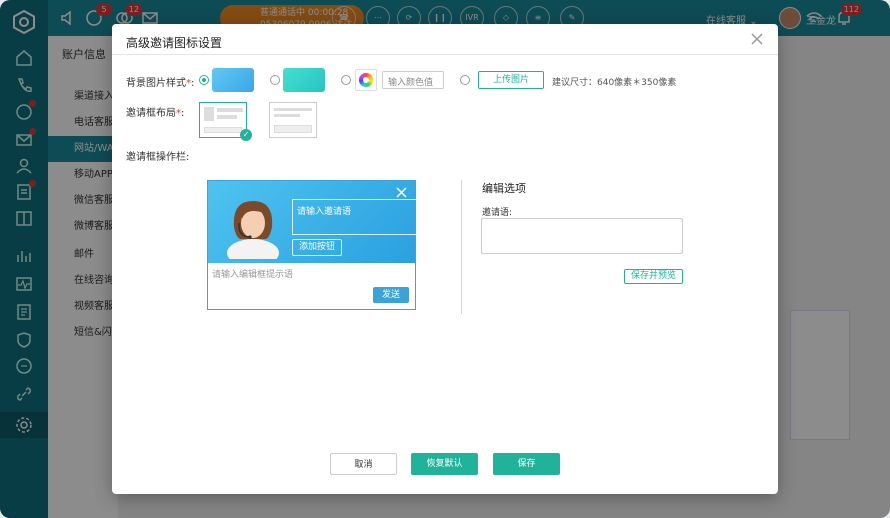 The height and width of the screenshot is (518, 890). I want to click on vertical-divider, so click(461, 247).